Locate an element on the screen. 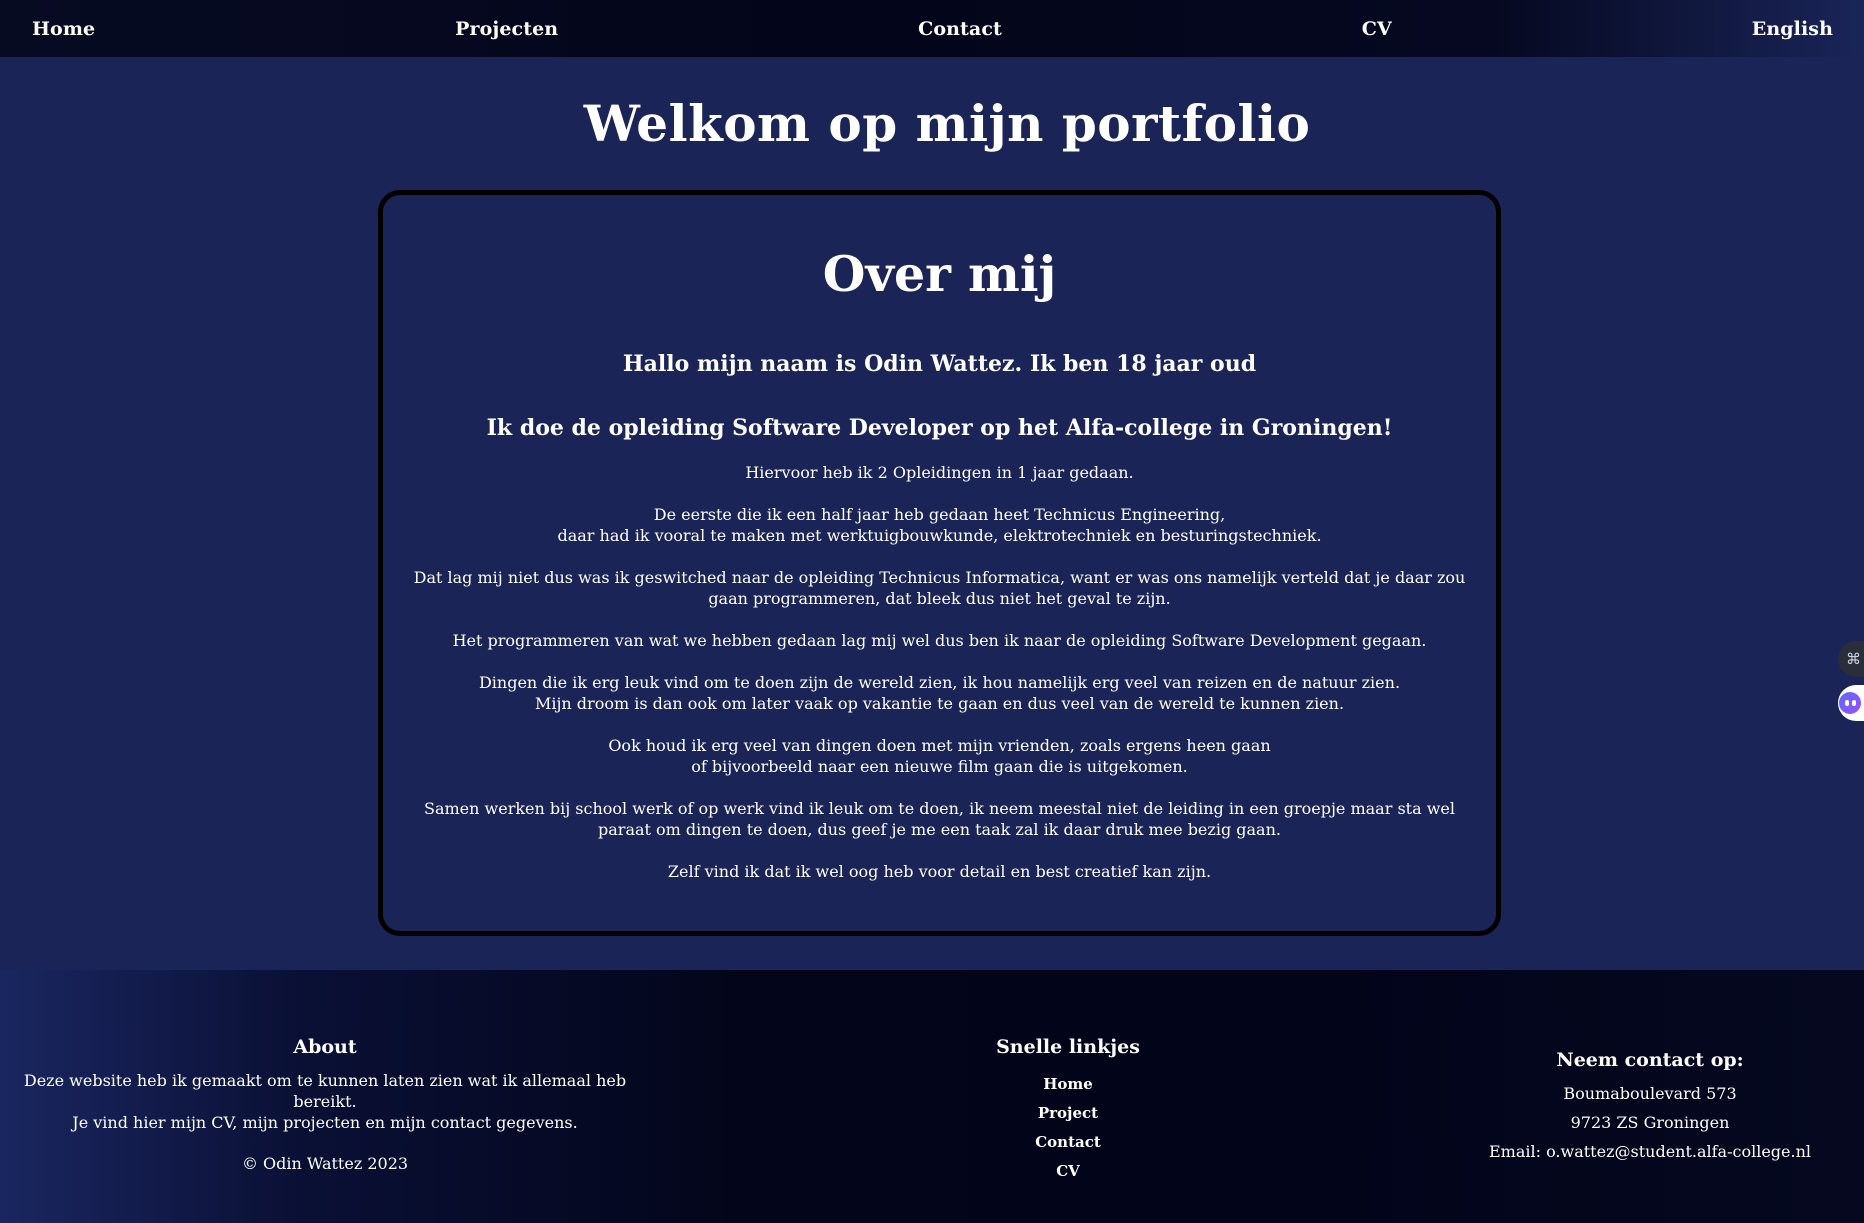 The height and width of the screenshot is (1223, 1864). footer-copyright: © Odin Wattez 2023 is located at coordinates (325, 1163).